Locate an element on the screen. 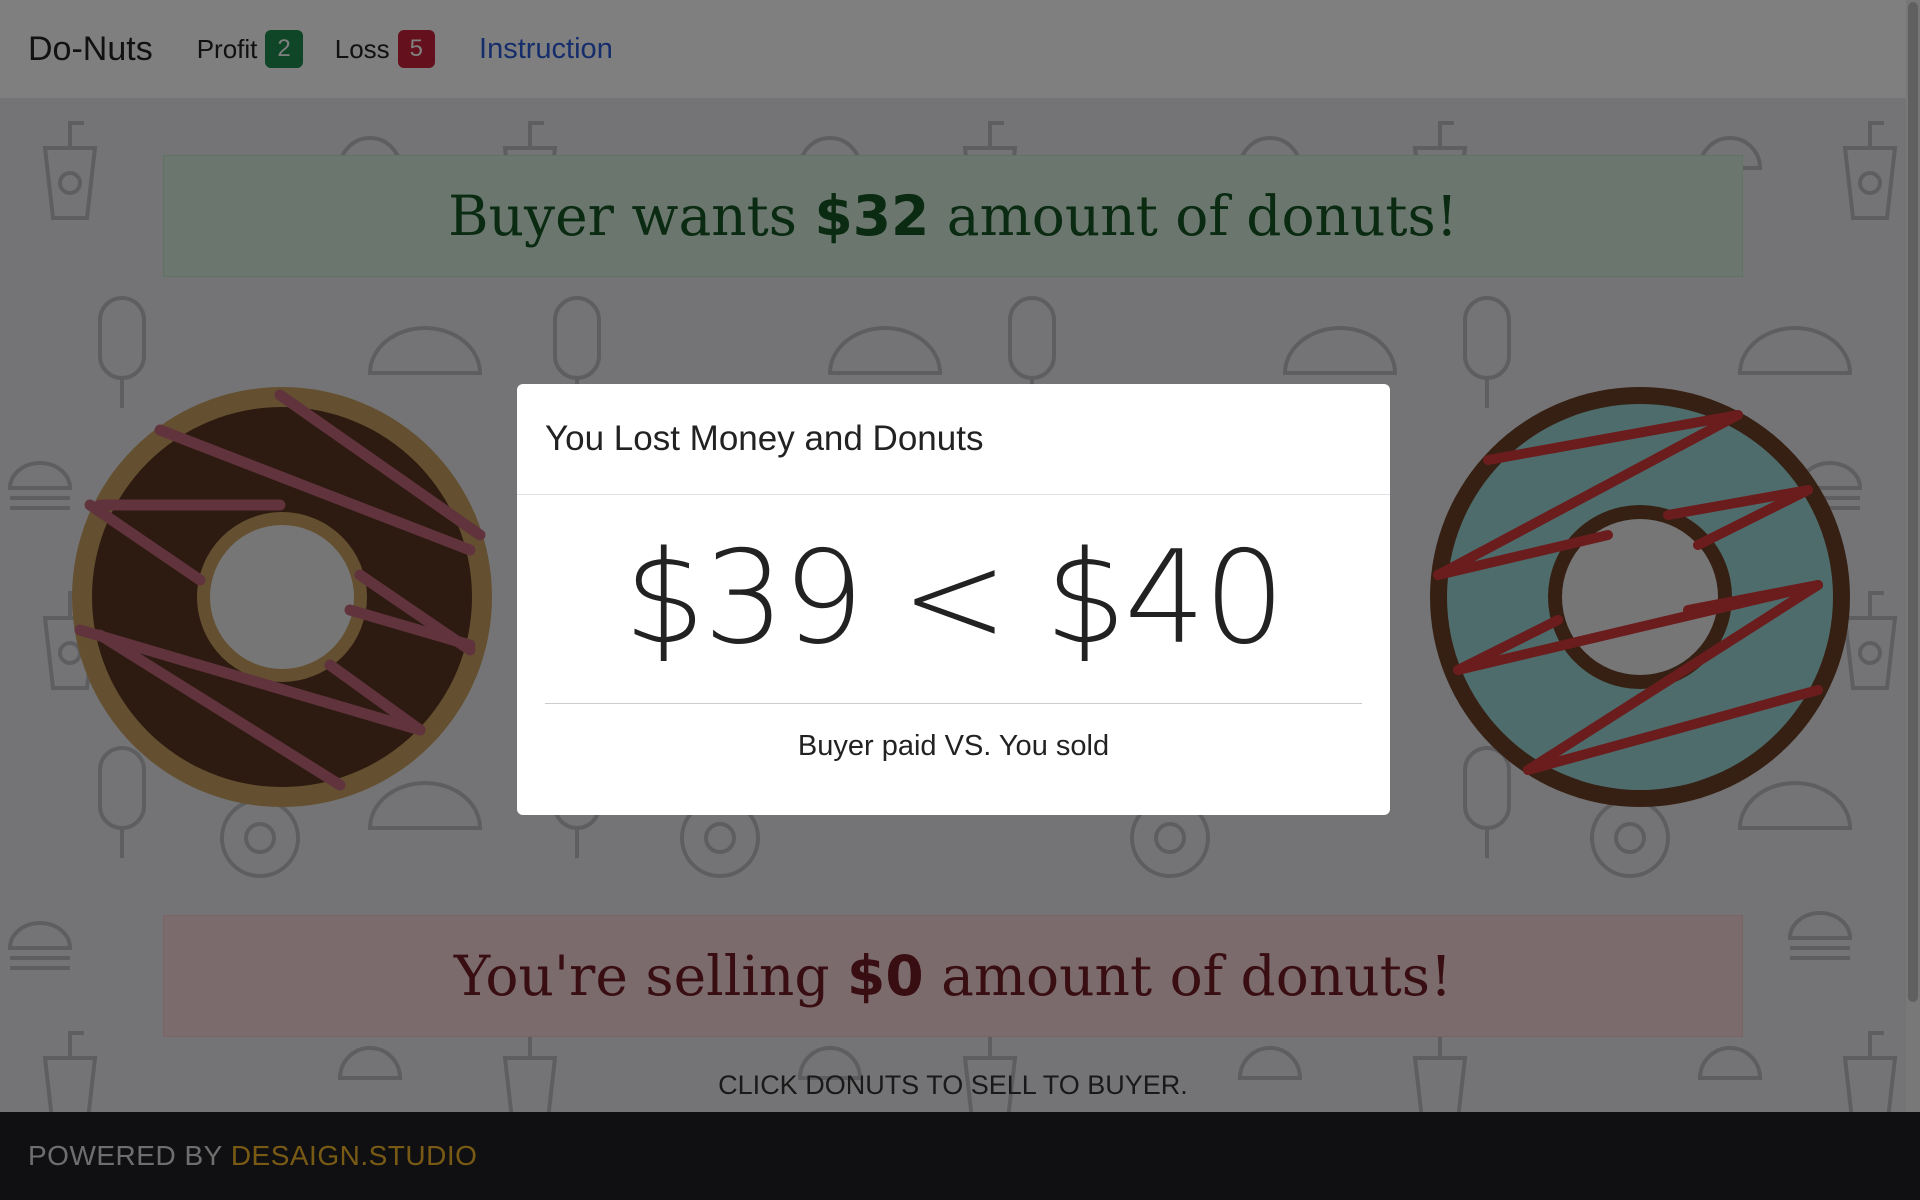 The width and height of the screenshot is (1920, 1200). modal-body: $39 < $40 Buyer paid VS. You sold is located at coordinates (953, 629).